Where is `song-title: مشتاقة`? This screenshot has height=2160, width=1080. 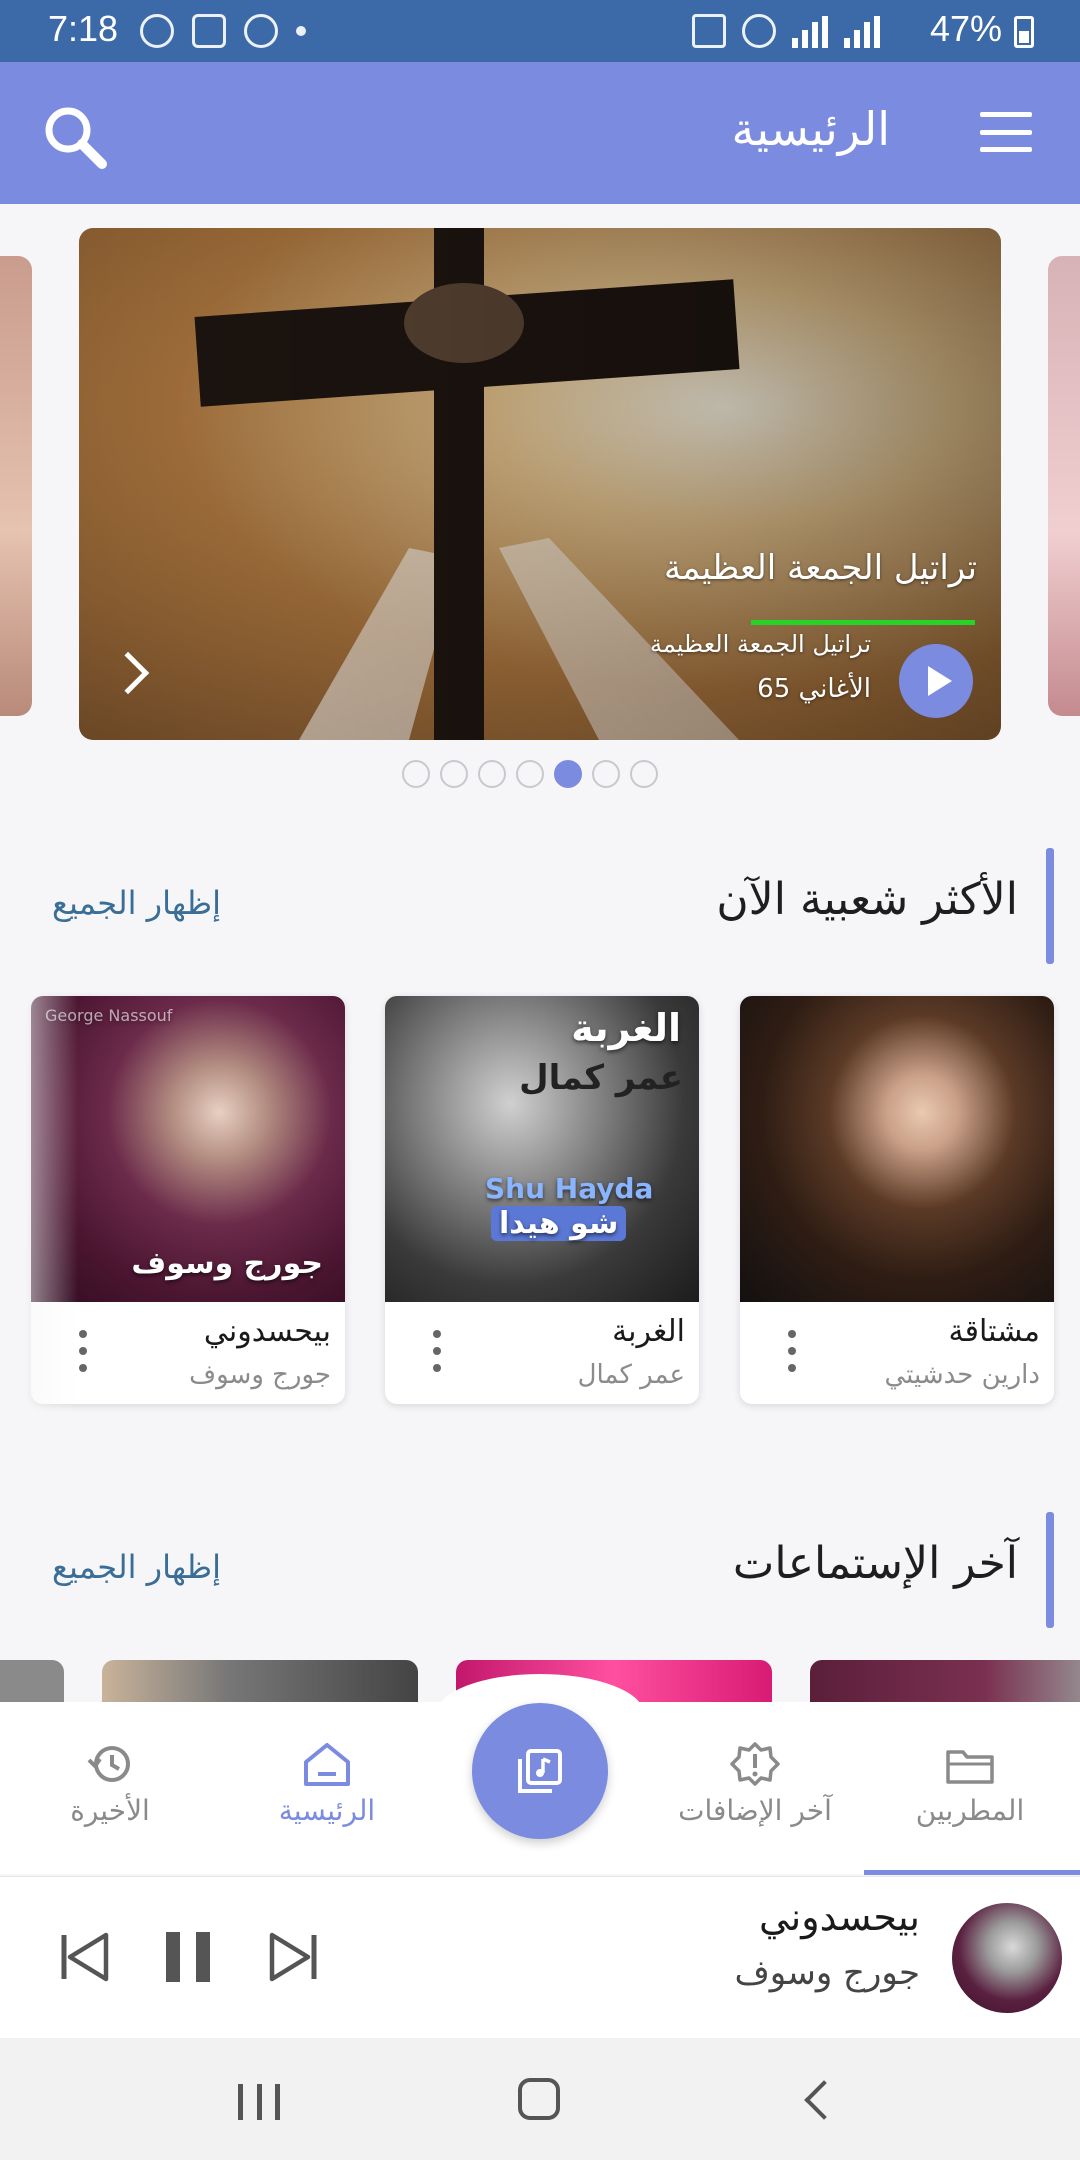 song-title: مشتاقة is located at coordinates (994, 1331).